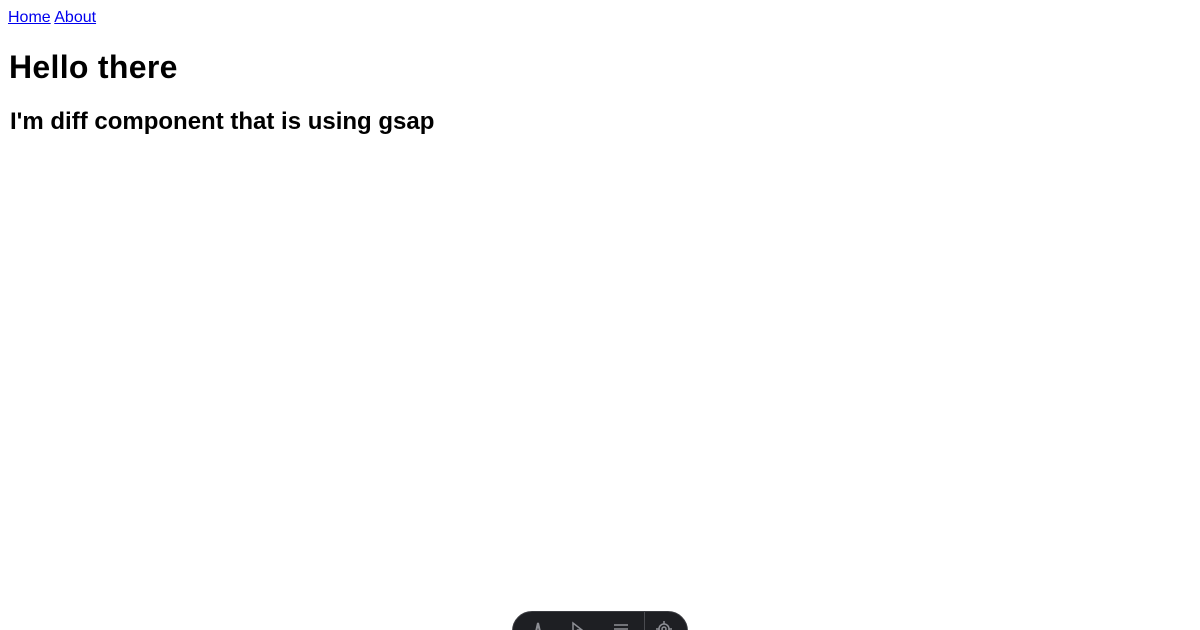  What do you see at coordinates (93, 67) in the screenshot?
I see `page-title: Hello there` at bounding box center [93, 67].